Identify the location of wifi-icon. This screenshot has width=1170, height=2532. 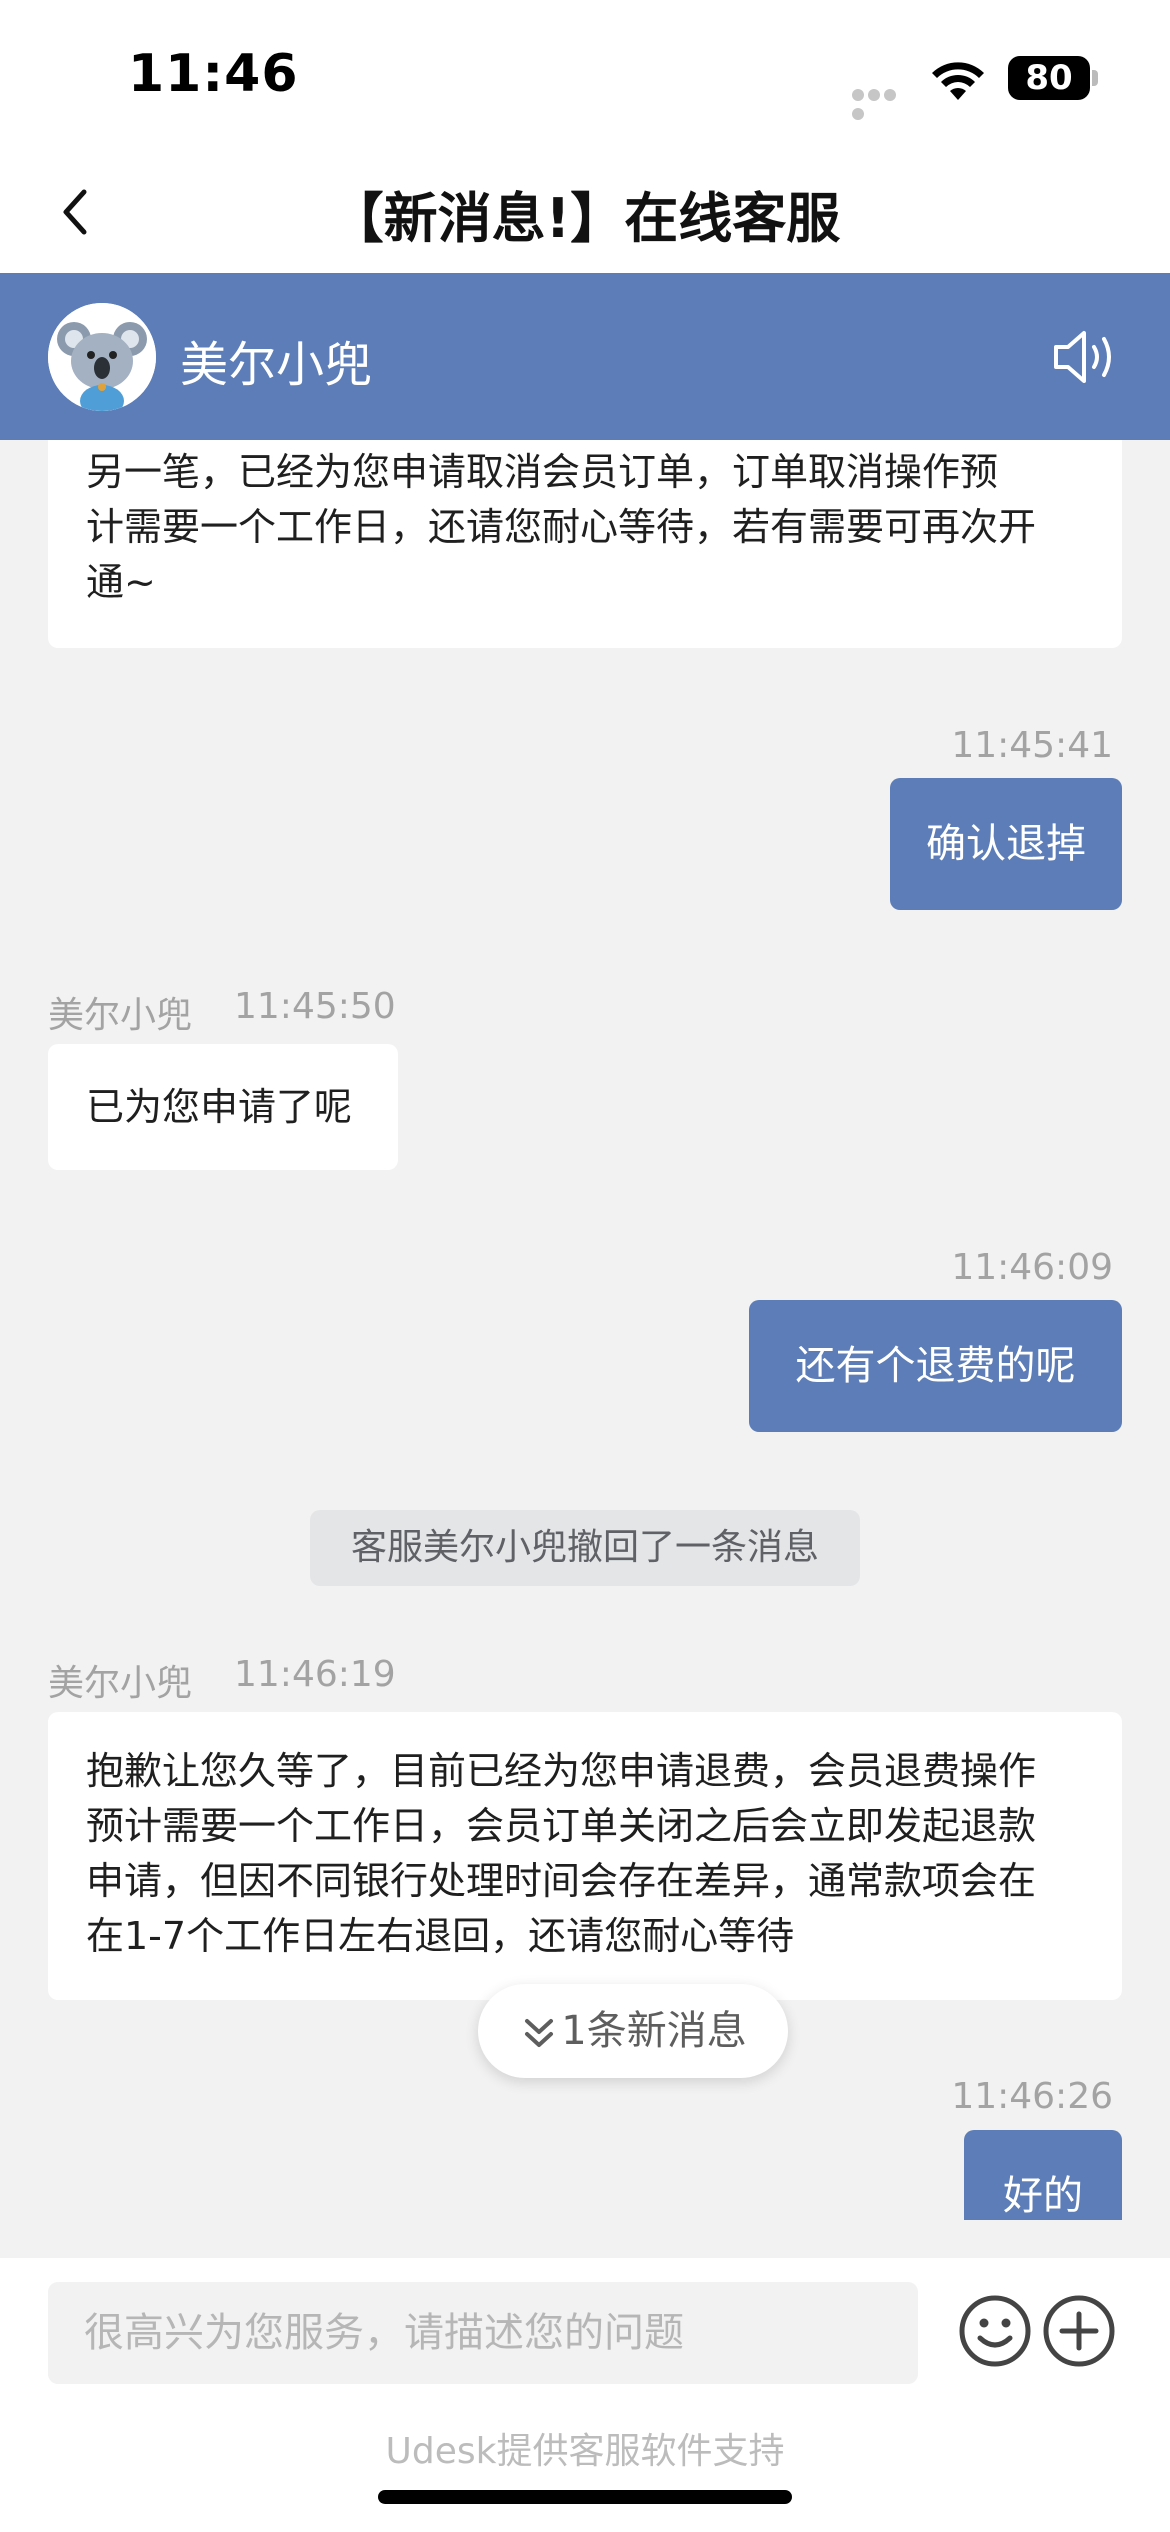
(958, 81).